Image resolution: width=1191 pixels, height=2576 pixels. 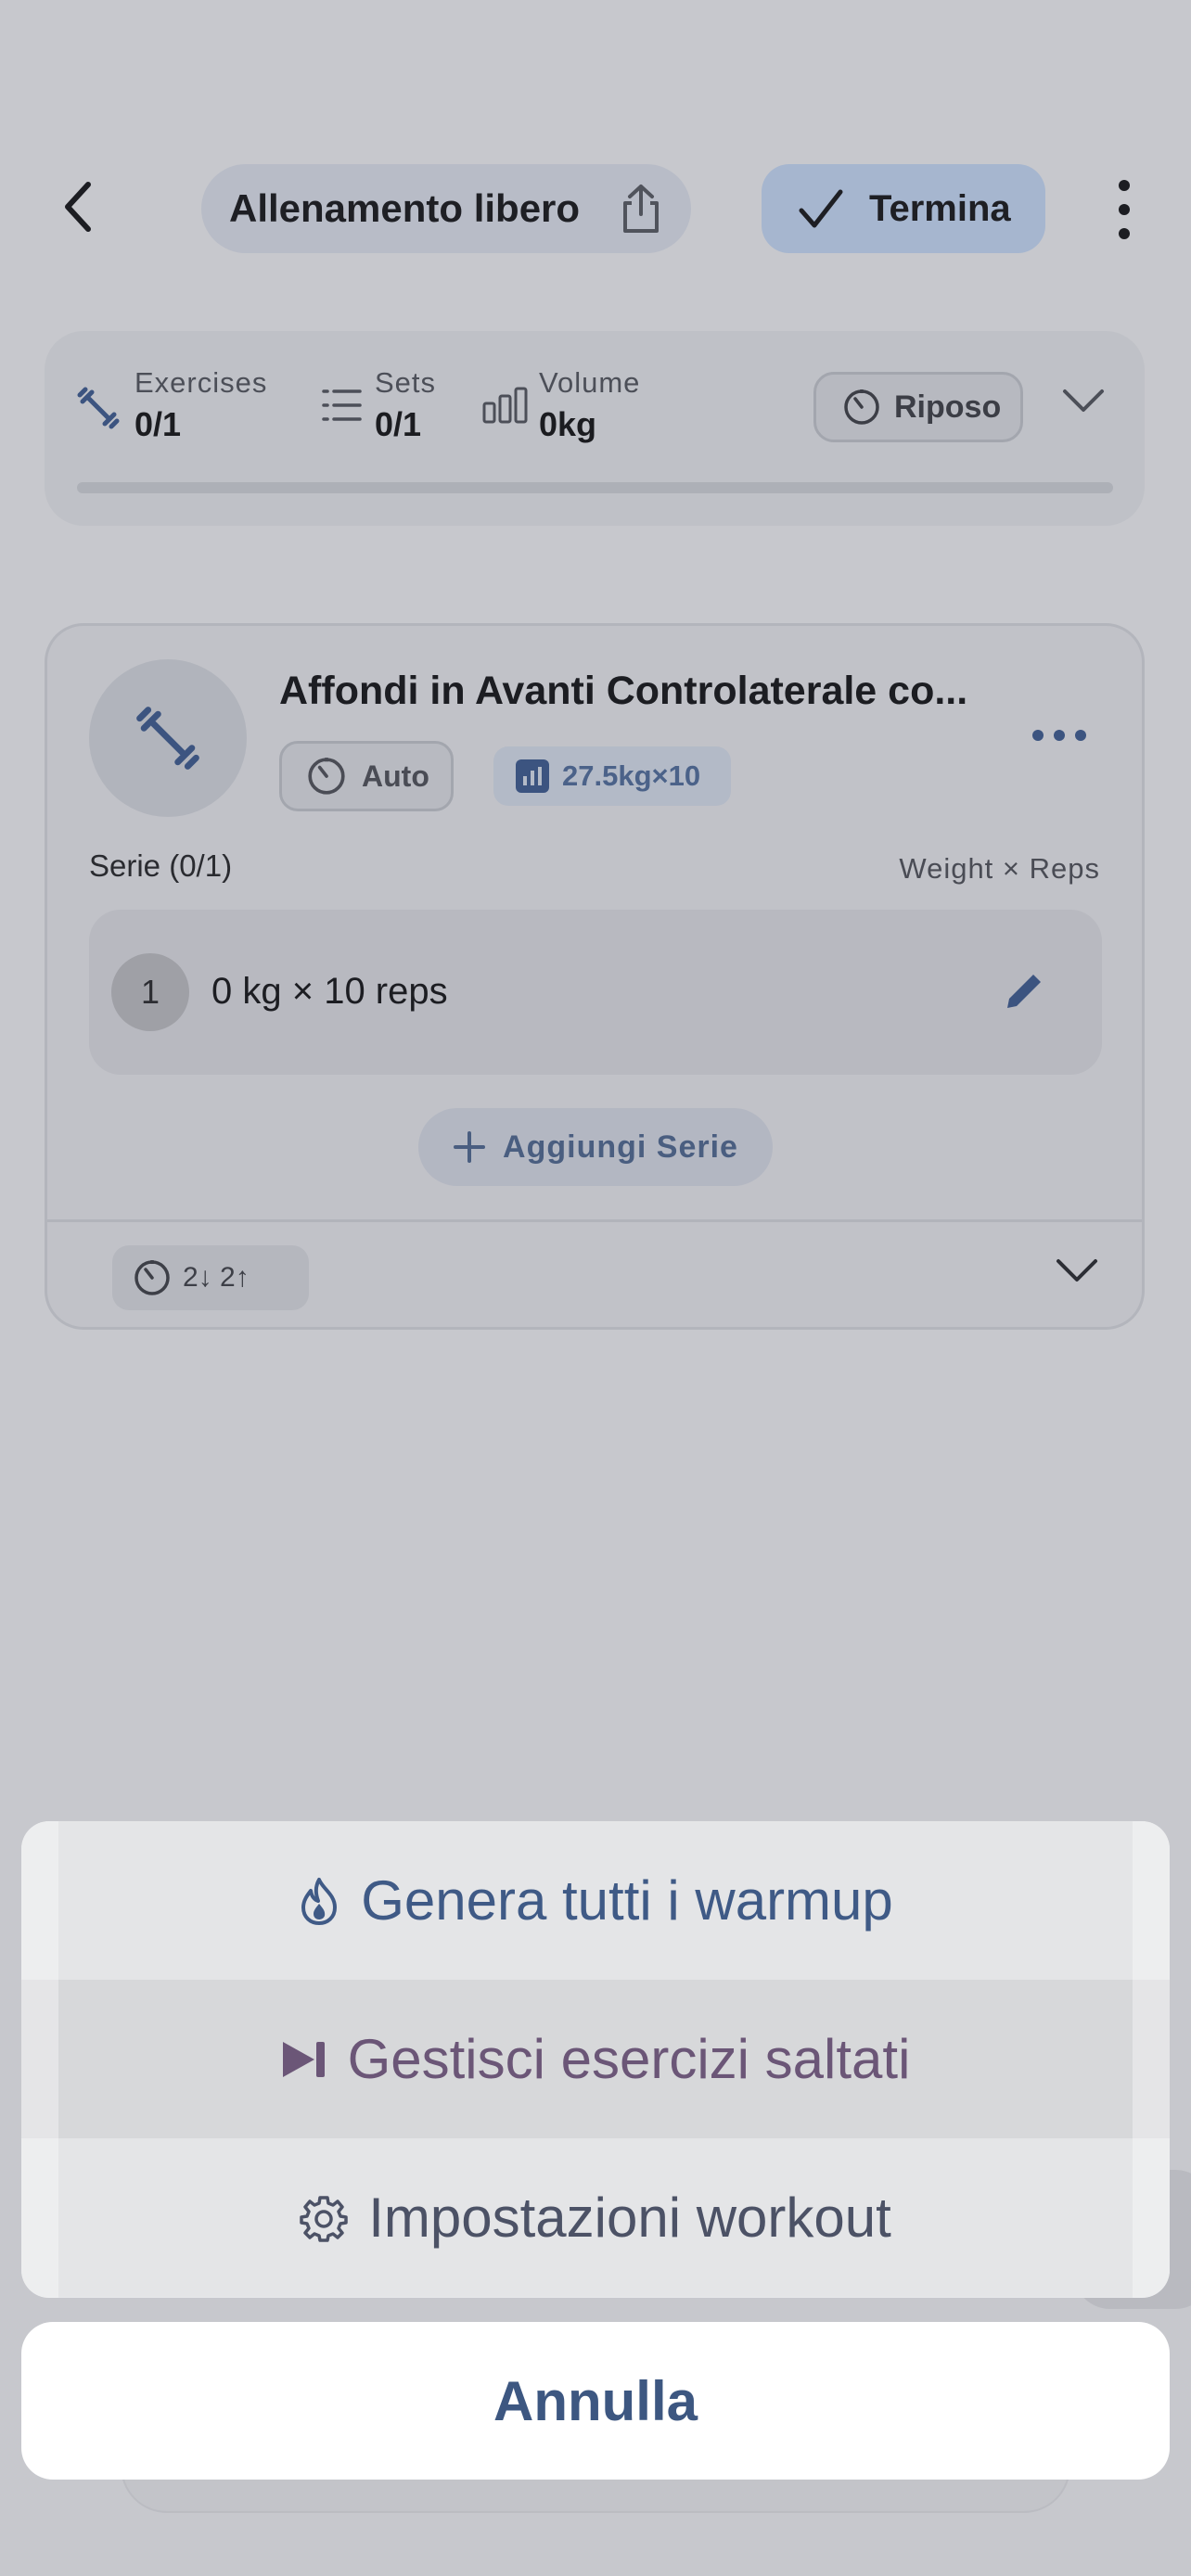 I want to click on previous-performance-chip: 27.5kg×10, so click(x=612, y=776).